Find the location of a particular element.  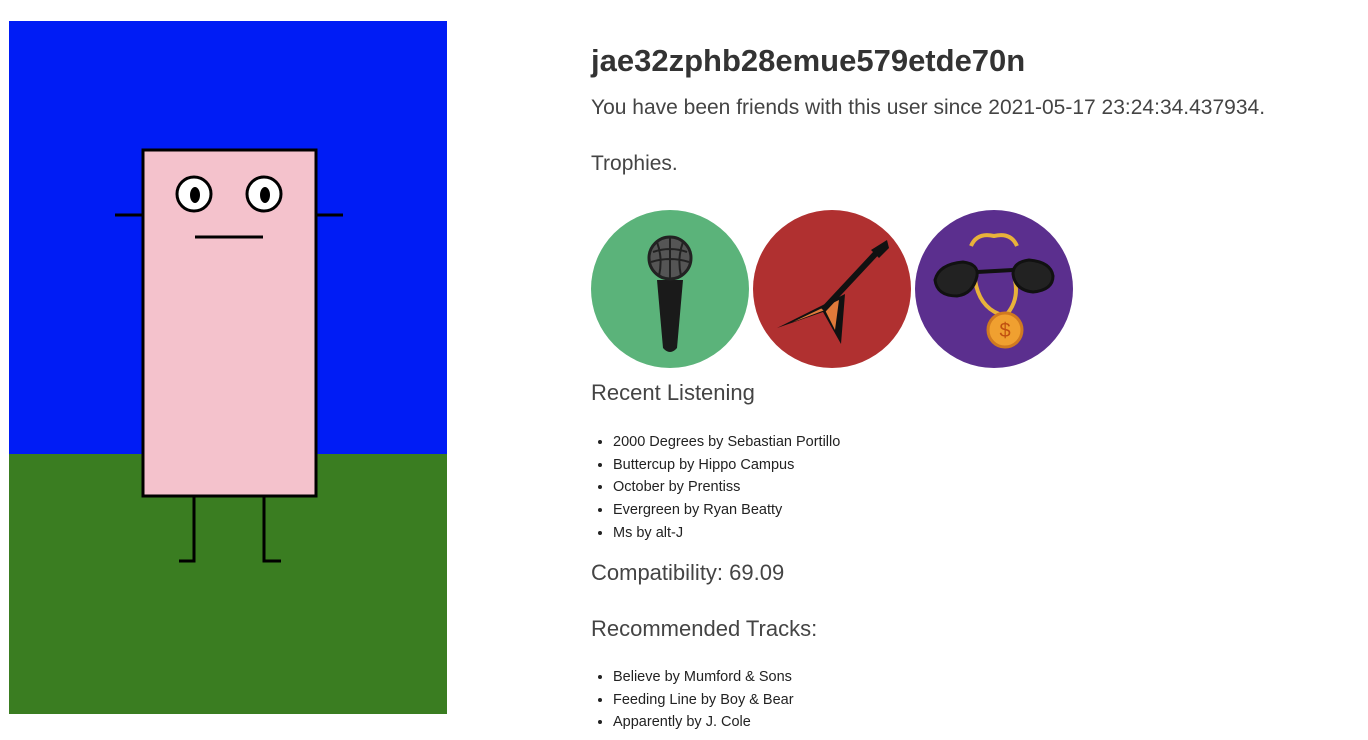

list-item: Apparently by J. Cole is located at coordinates (703, 722).